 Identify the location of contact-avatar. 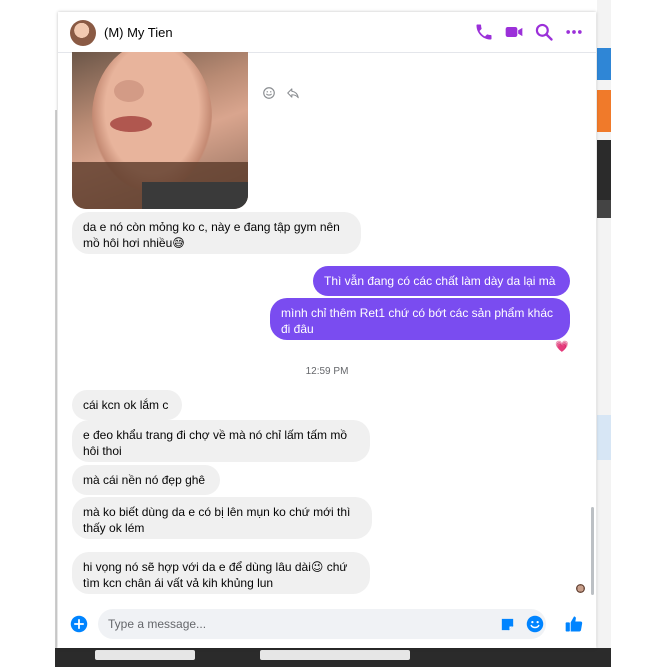
(83, 33).